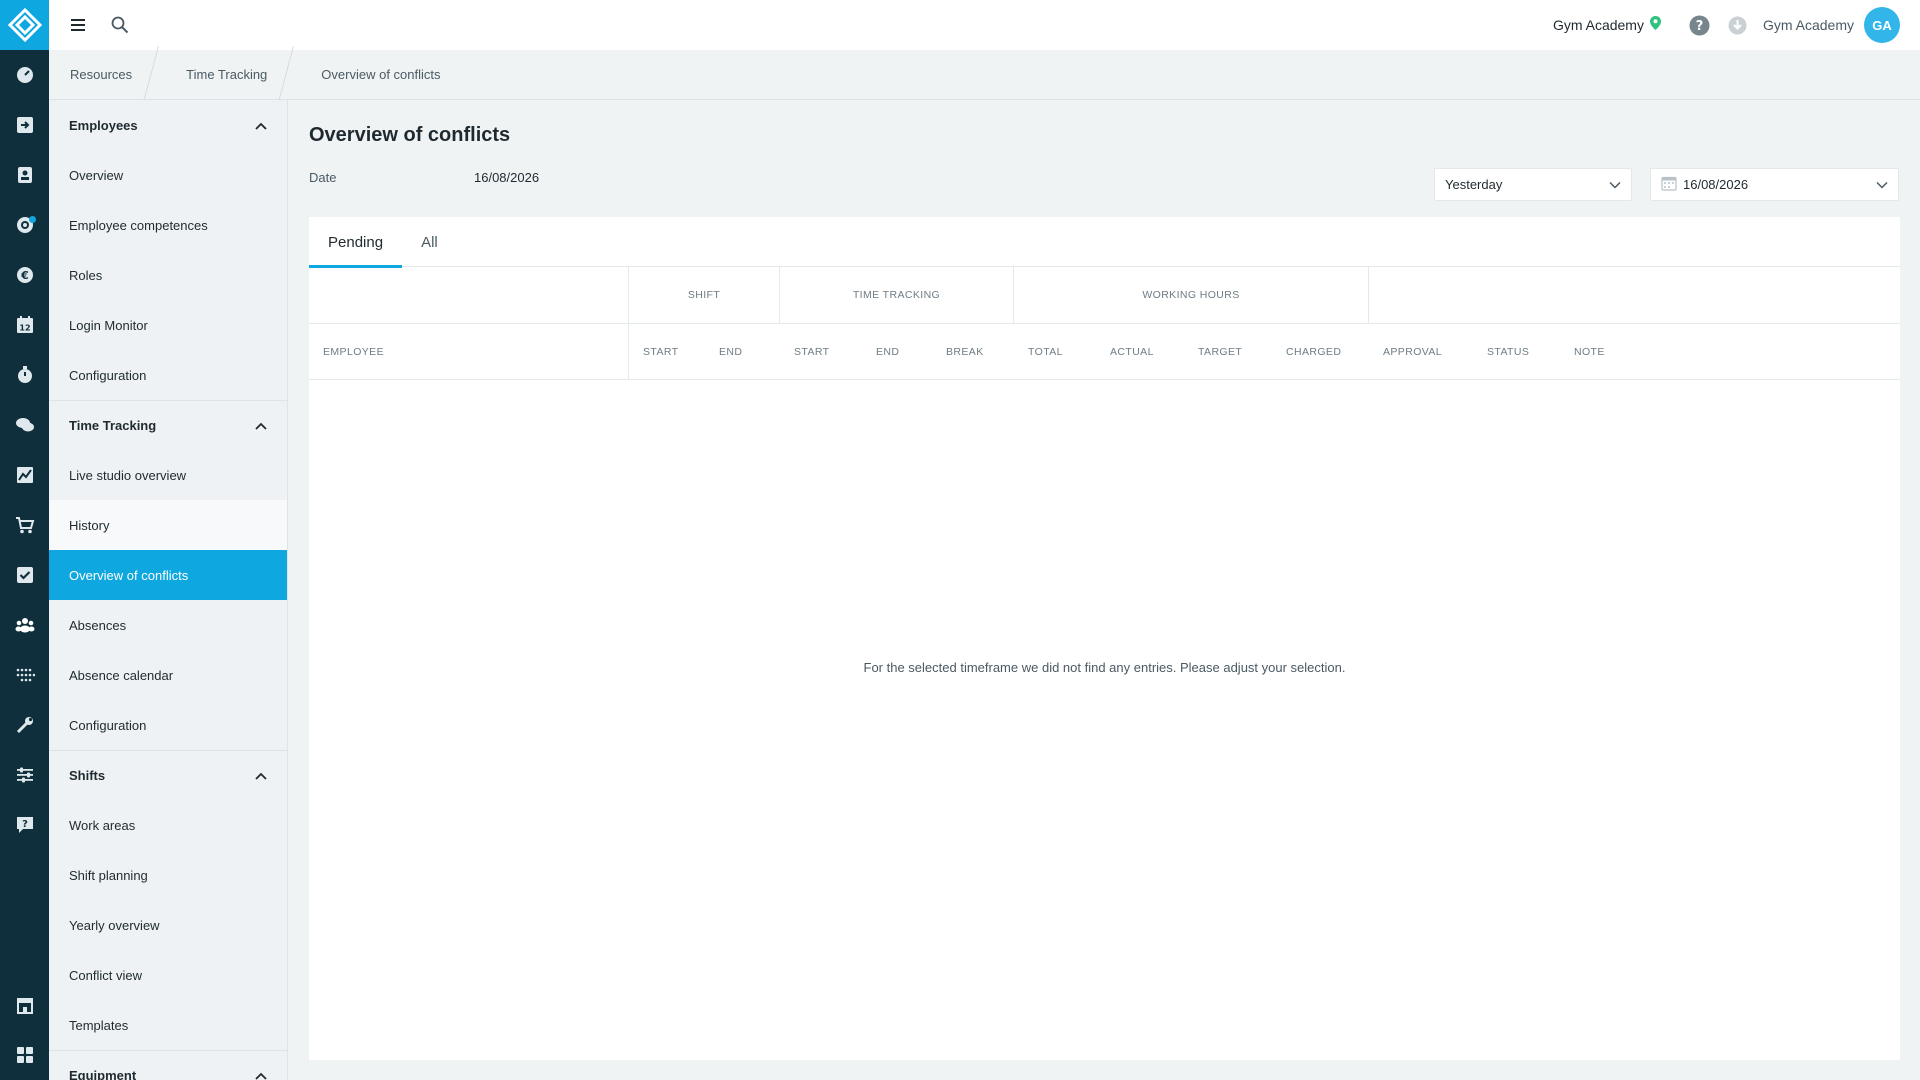  I want to click on tab-all: All, so click(429, 242).